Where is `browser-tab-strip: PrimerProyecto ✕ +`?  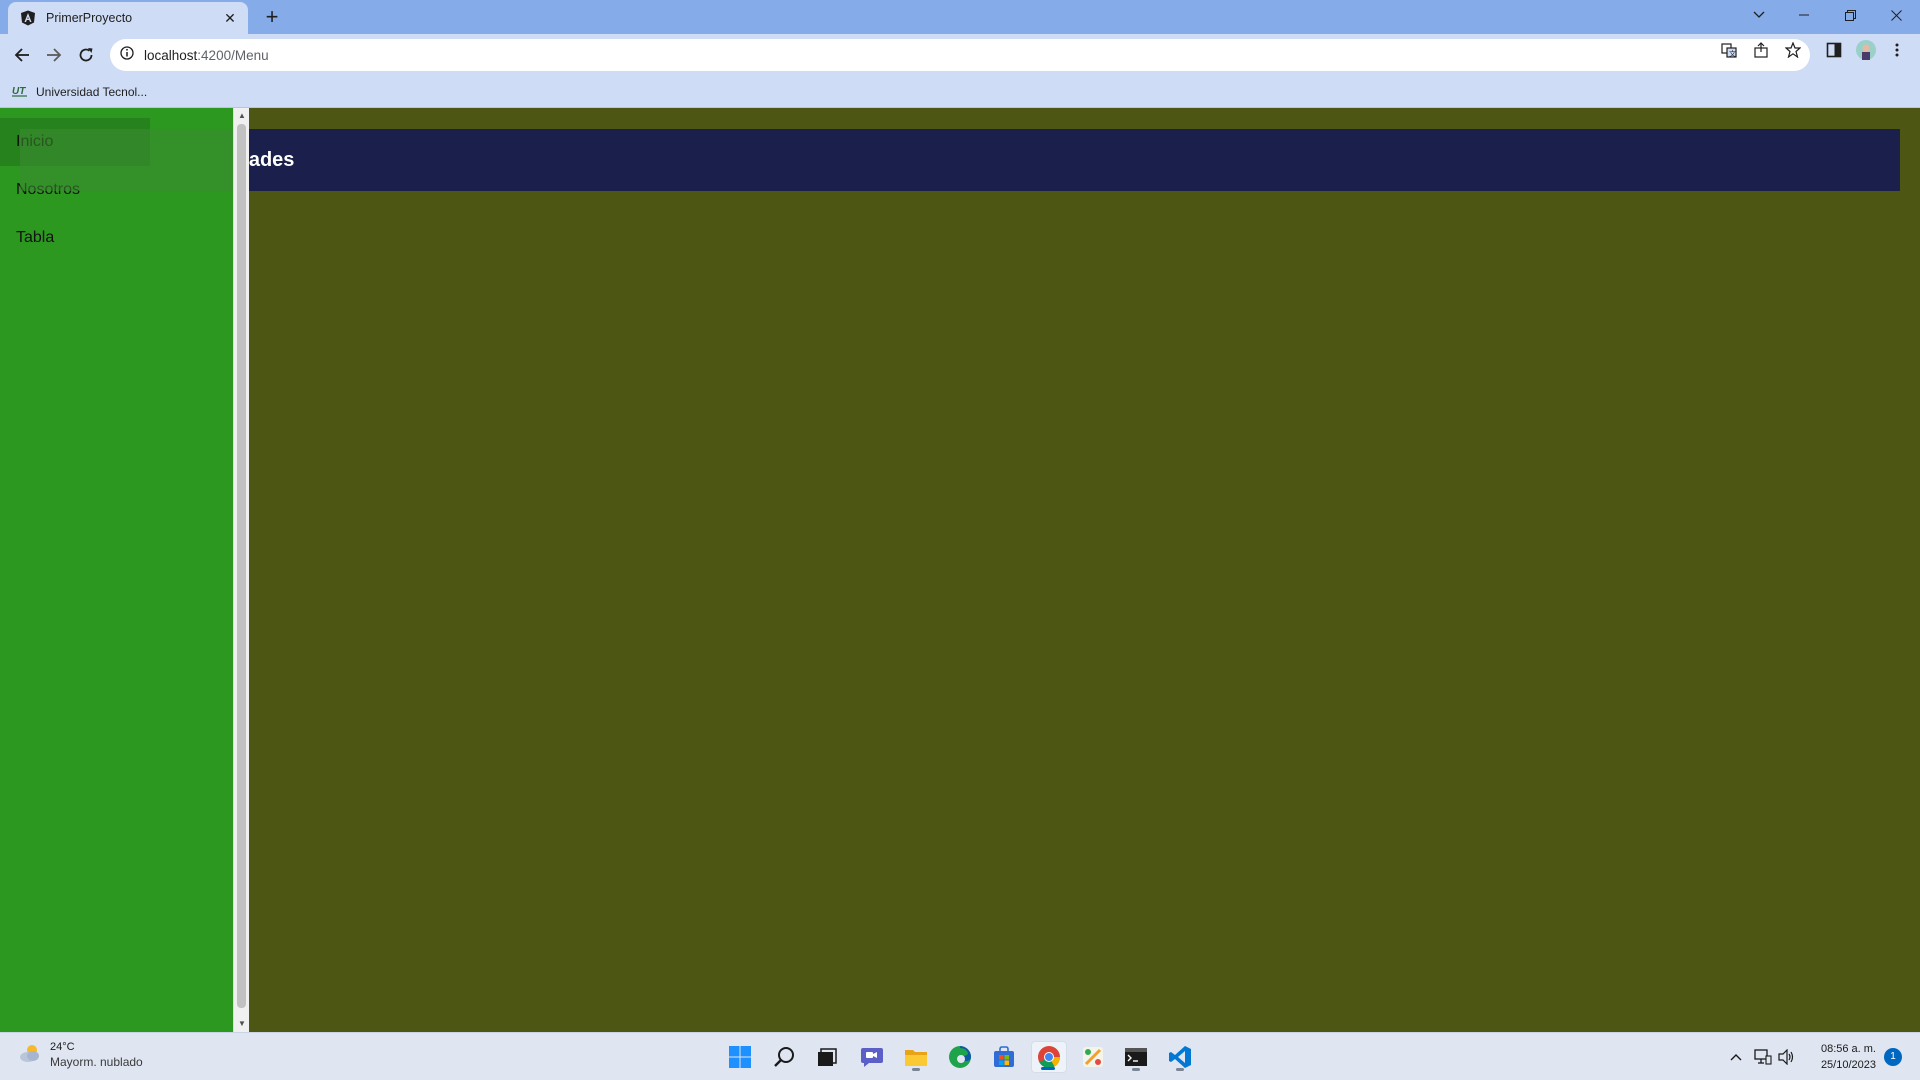 browser-tab-strip: PrimerProyecto ✕ + is located at coordinates (960, 17).